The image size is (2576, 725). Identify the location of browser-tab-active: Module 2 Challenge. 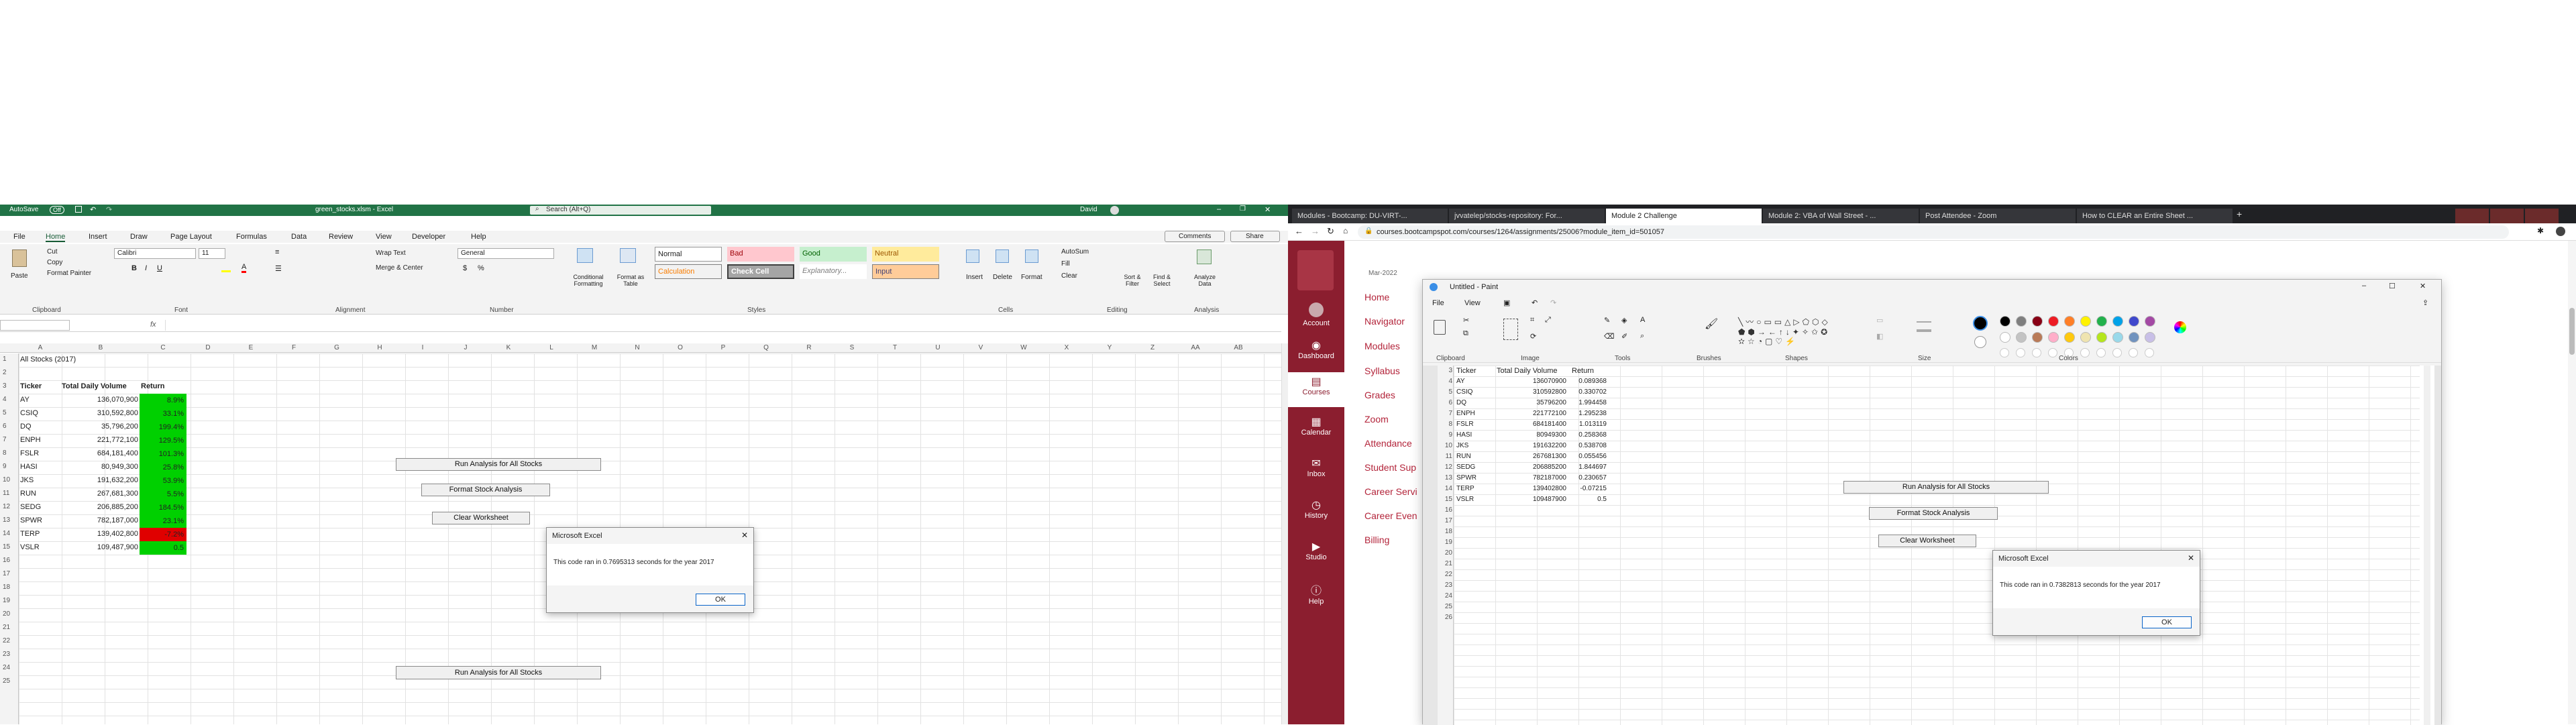
(1684, 216).